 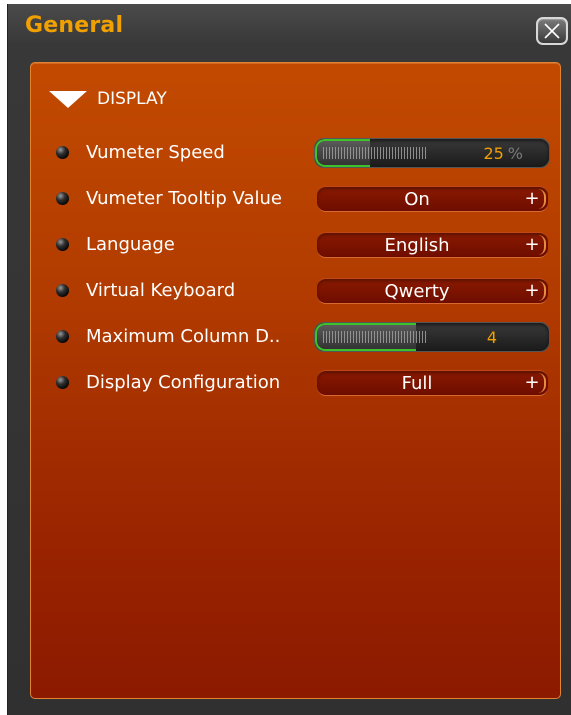 What do you see at coordinates (417, 199) in the screenshot?
I see `selector-value: On` at bounding box center [417, 199].